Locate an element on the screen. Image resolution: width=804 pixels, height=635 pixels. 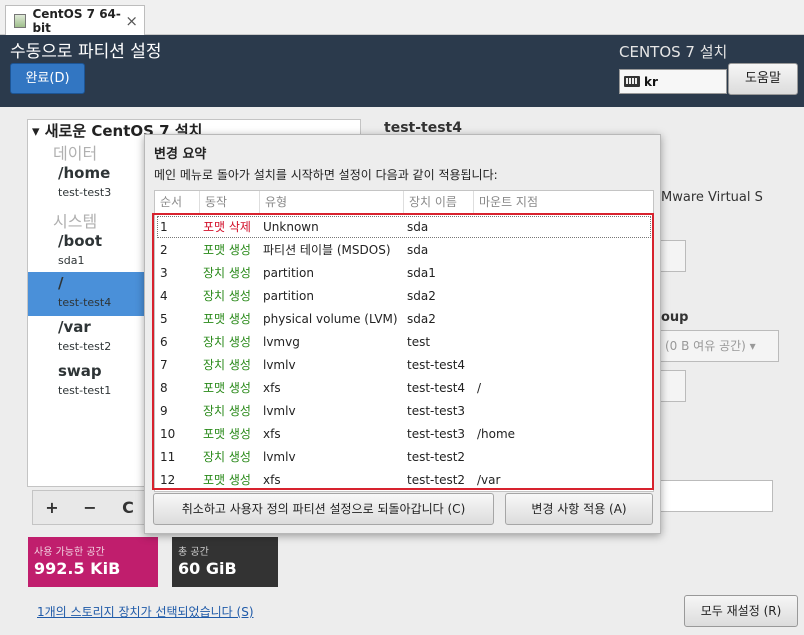
cell-mount: /home is located at coordinates (496, 434).